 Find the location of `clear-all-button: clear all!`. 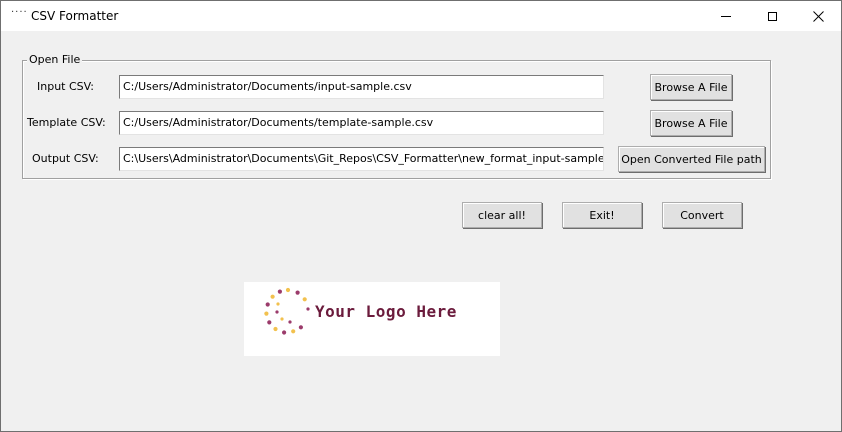

clear-all-button: clear all! is located at coordinates (502, 215).